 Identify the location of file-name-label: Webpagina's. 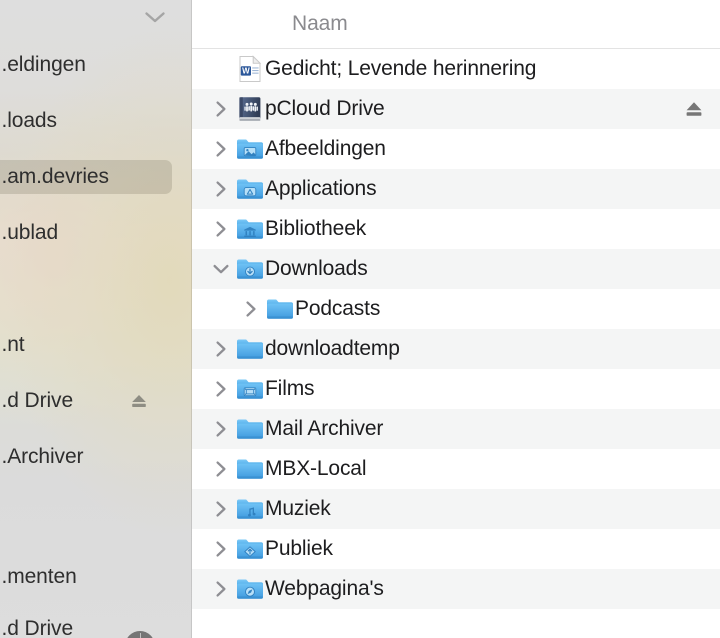
(324, 588).